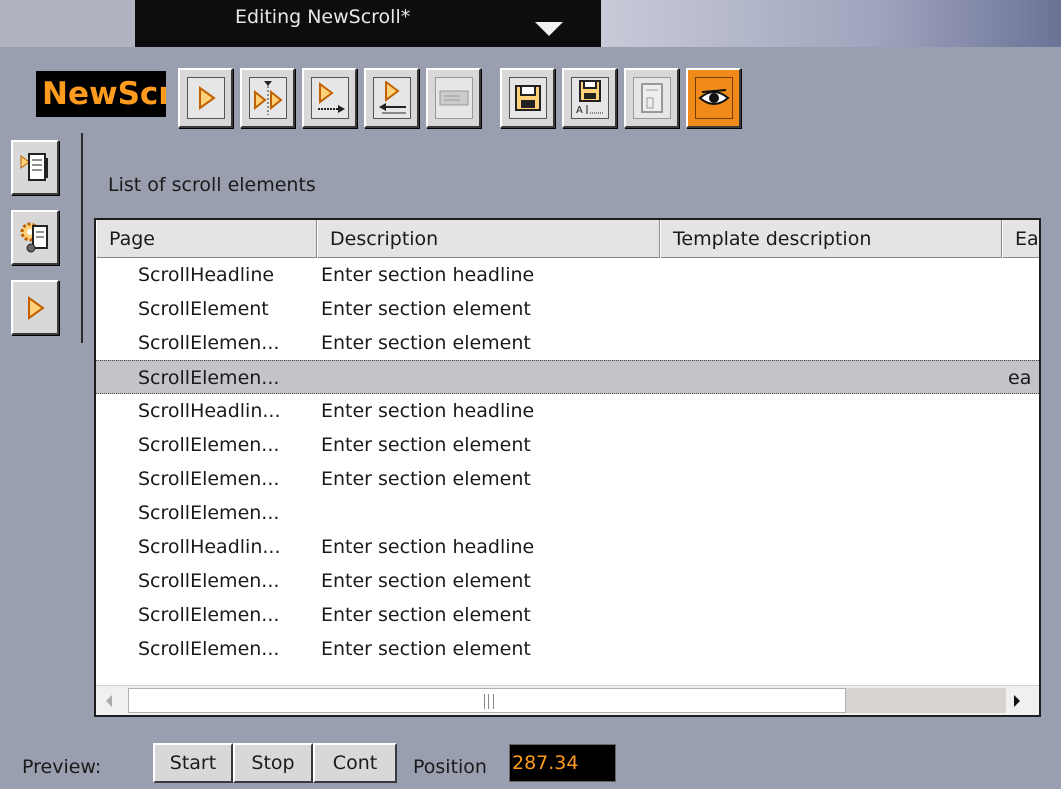 This screenshot has width=1061, height=789. I want to click on titlebar-right-area, so click(831, 23).